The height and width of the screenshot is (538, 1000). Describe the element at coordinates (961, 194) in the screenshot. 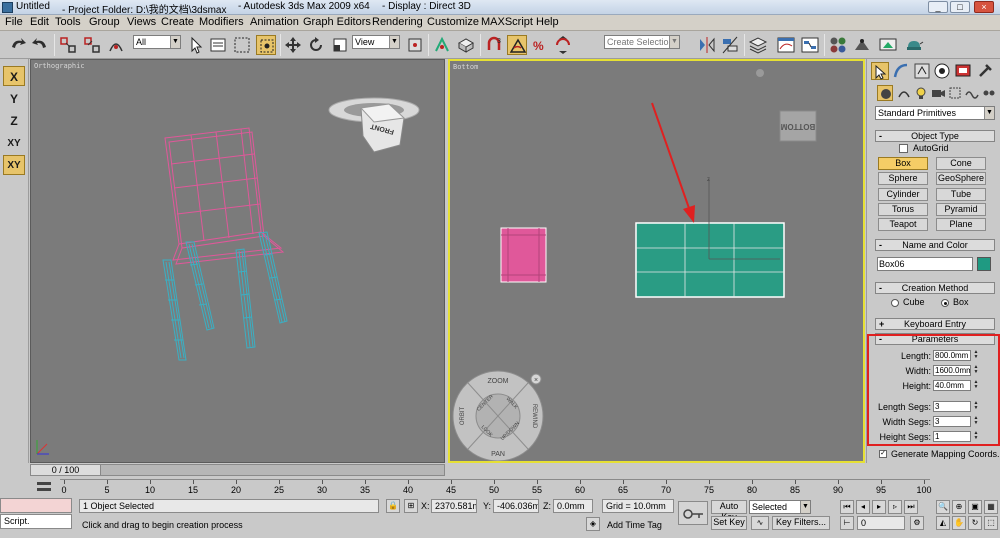

I see `tube-button: Tube` at that location.